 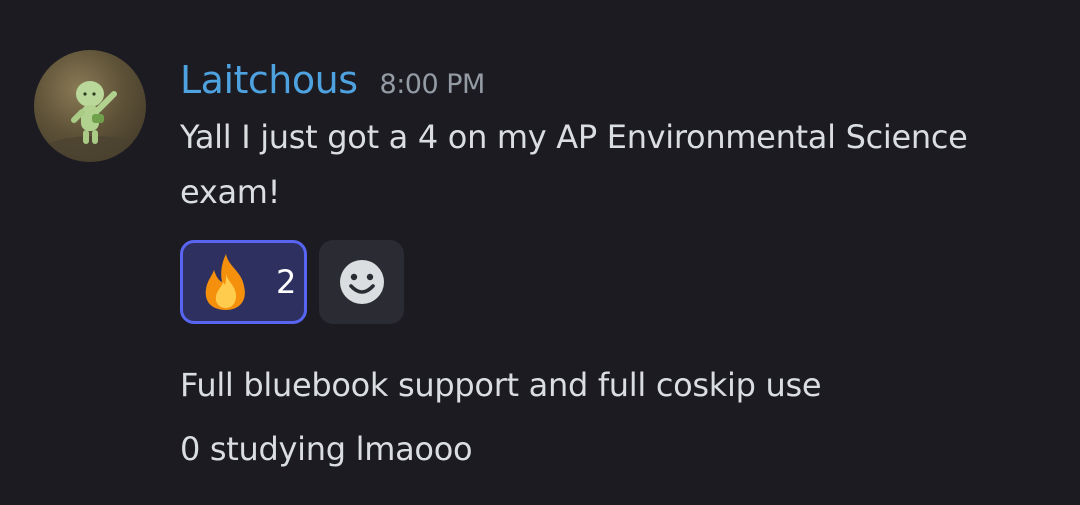 I want to click on avatar, so click(x=90, y=106).